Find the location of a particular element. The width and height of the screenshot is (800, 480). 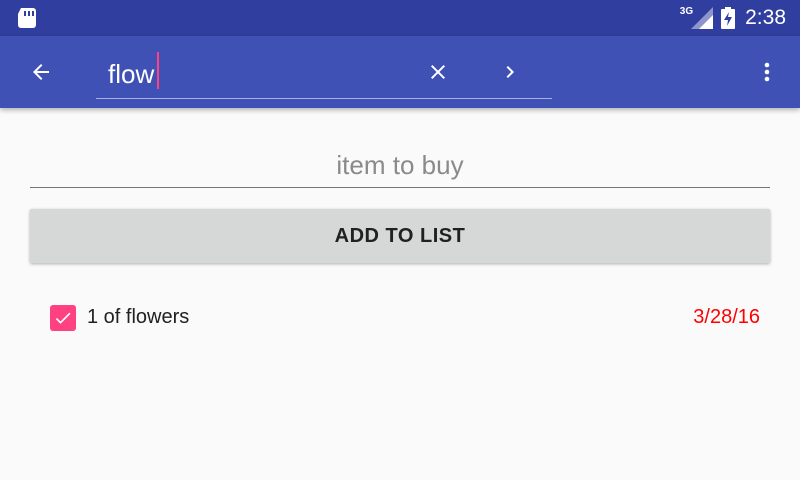

network-type-label: 3G is located at coordinates (686, 11).